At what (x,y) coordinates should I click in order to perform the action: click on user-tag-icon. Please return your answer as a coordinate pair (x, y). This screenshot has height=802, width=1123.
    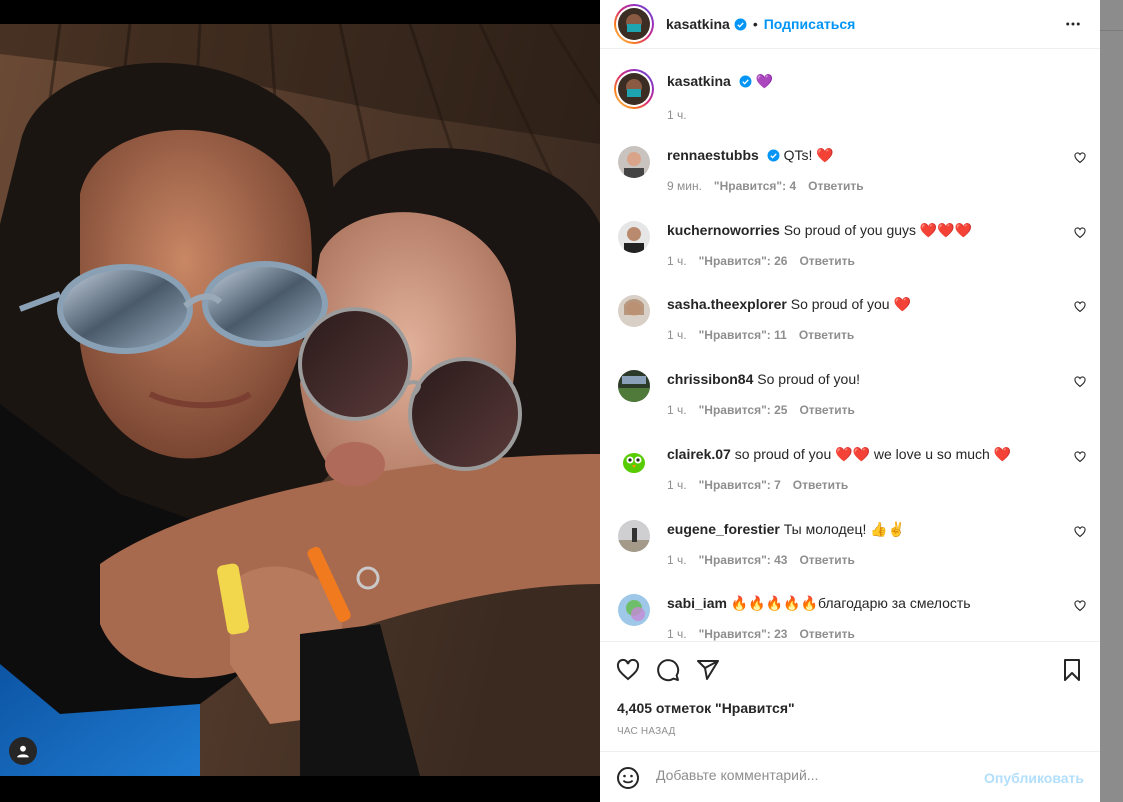
    Looking at the image, I should click on (23, 751).